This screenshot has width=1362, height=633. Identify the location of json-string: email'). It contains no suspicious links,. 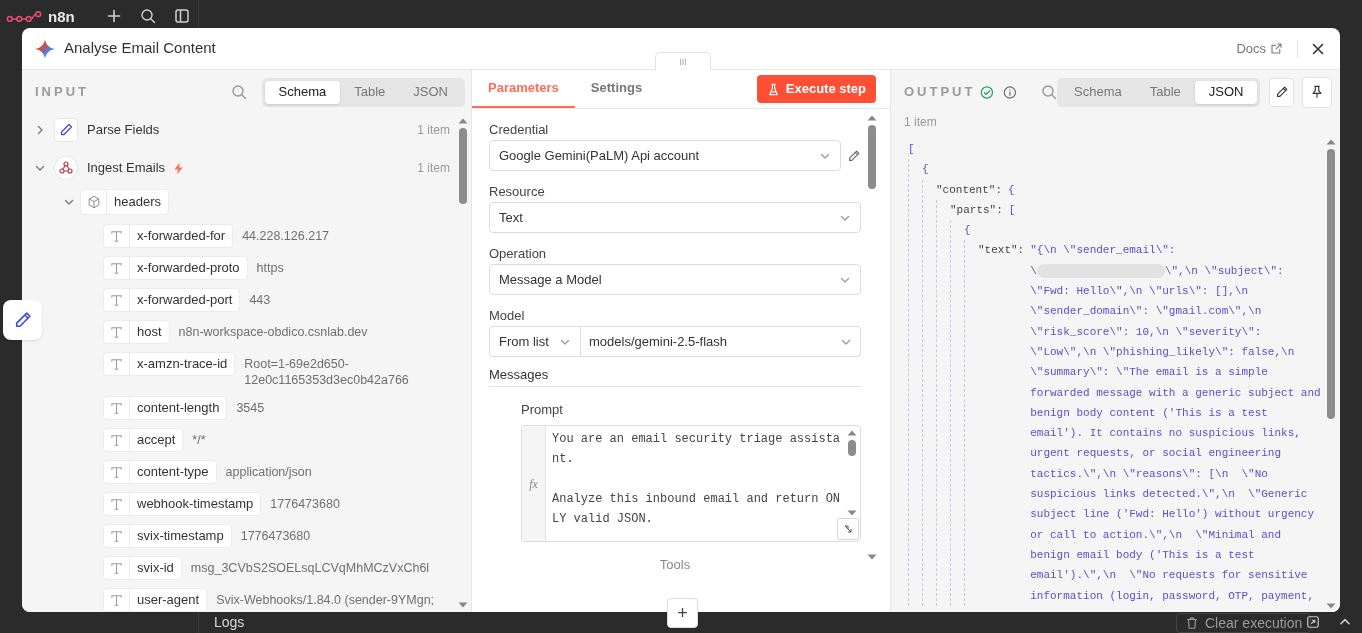
(1165, 434).